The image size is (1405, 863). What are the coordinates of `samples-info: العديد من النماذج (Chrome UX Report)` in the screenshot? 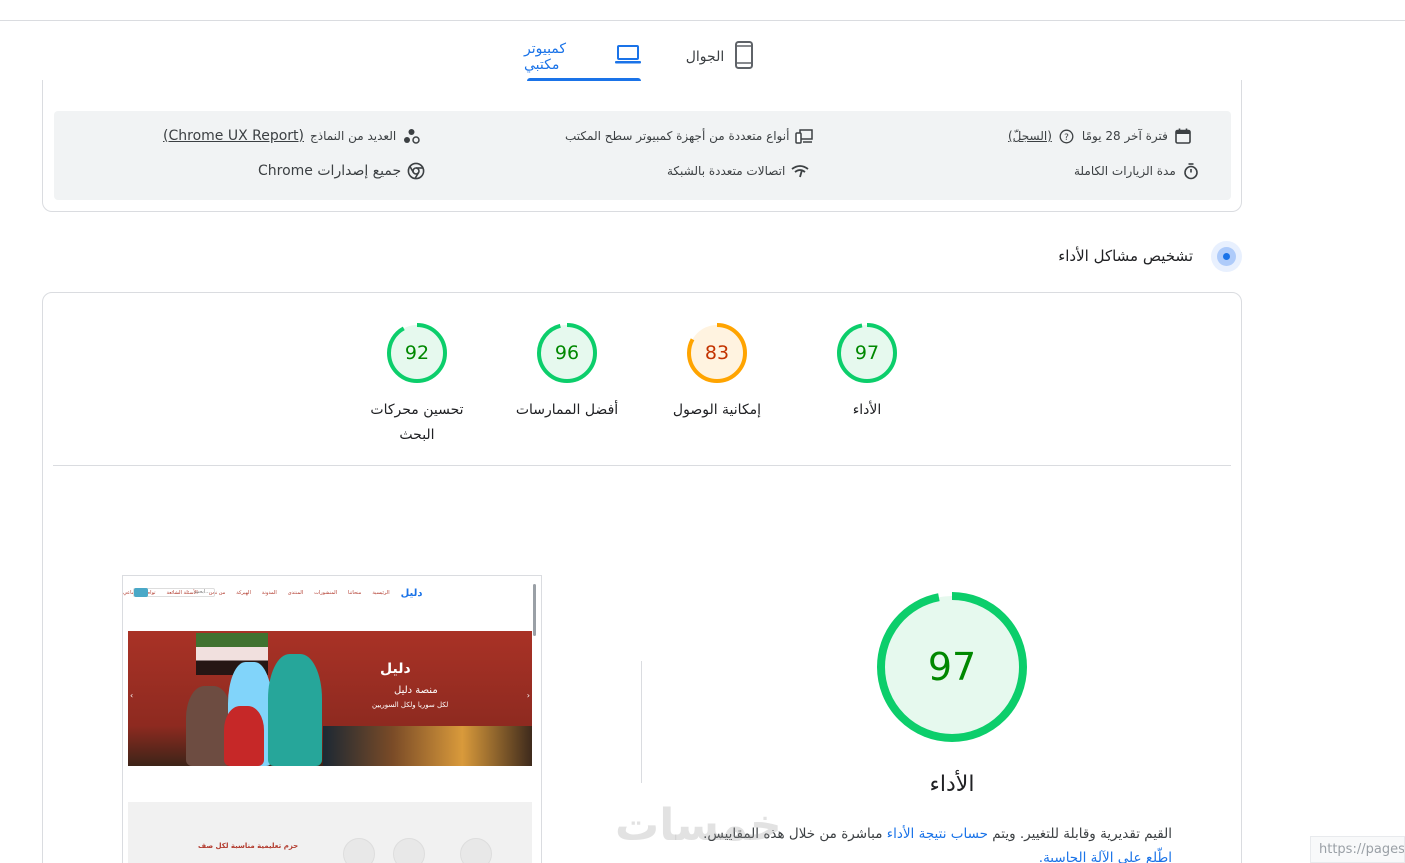 It's located at (291, 136).